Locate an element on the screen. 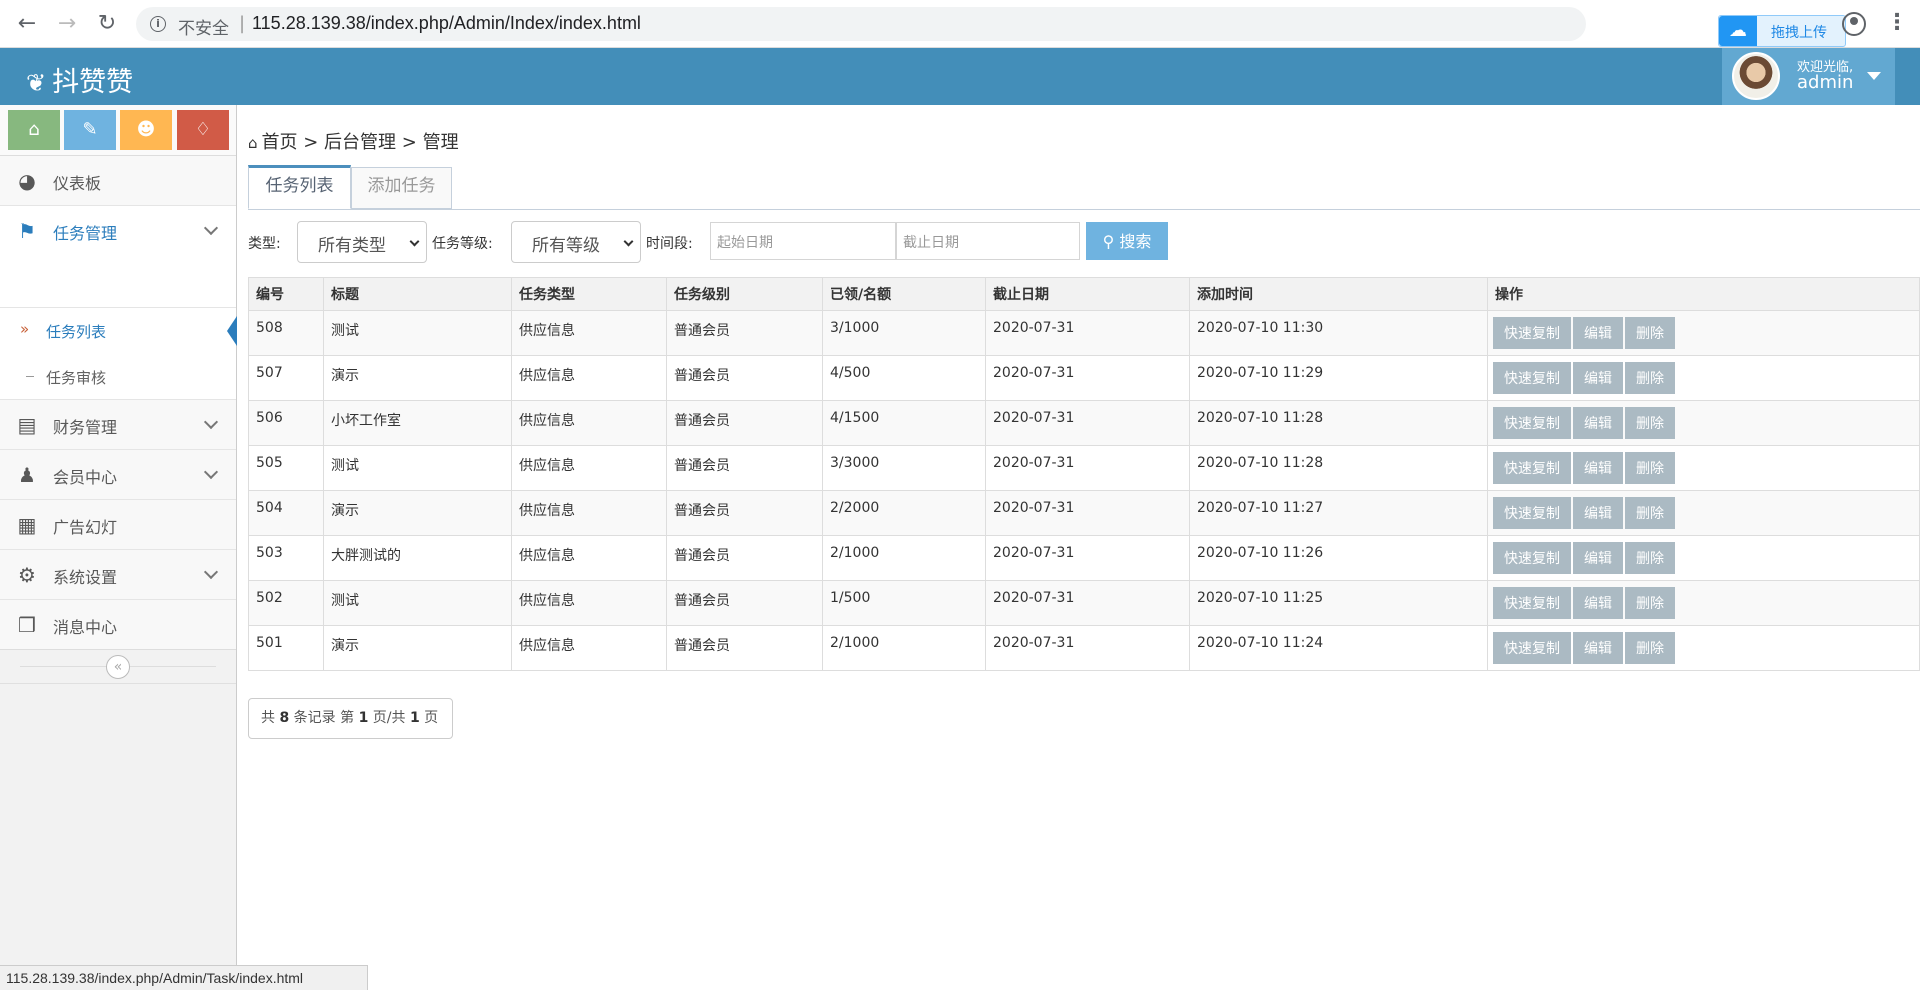  pencil-shortcut-button: ✎ is located at coordinates (90, 130).